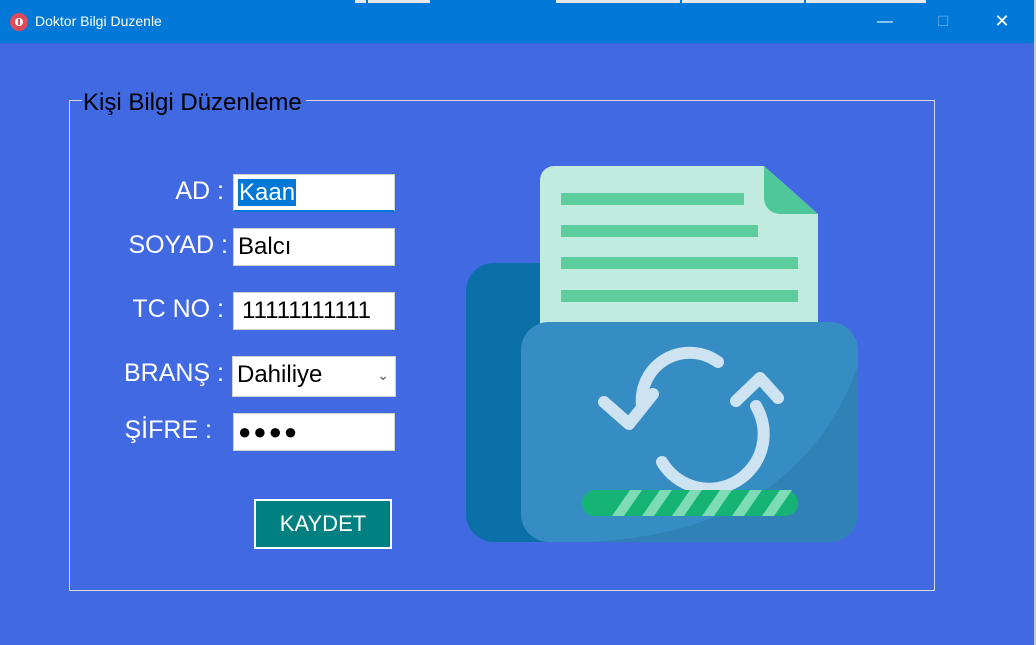  I want to click on app-icon, so click(19, 22).